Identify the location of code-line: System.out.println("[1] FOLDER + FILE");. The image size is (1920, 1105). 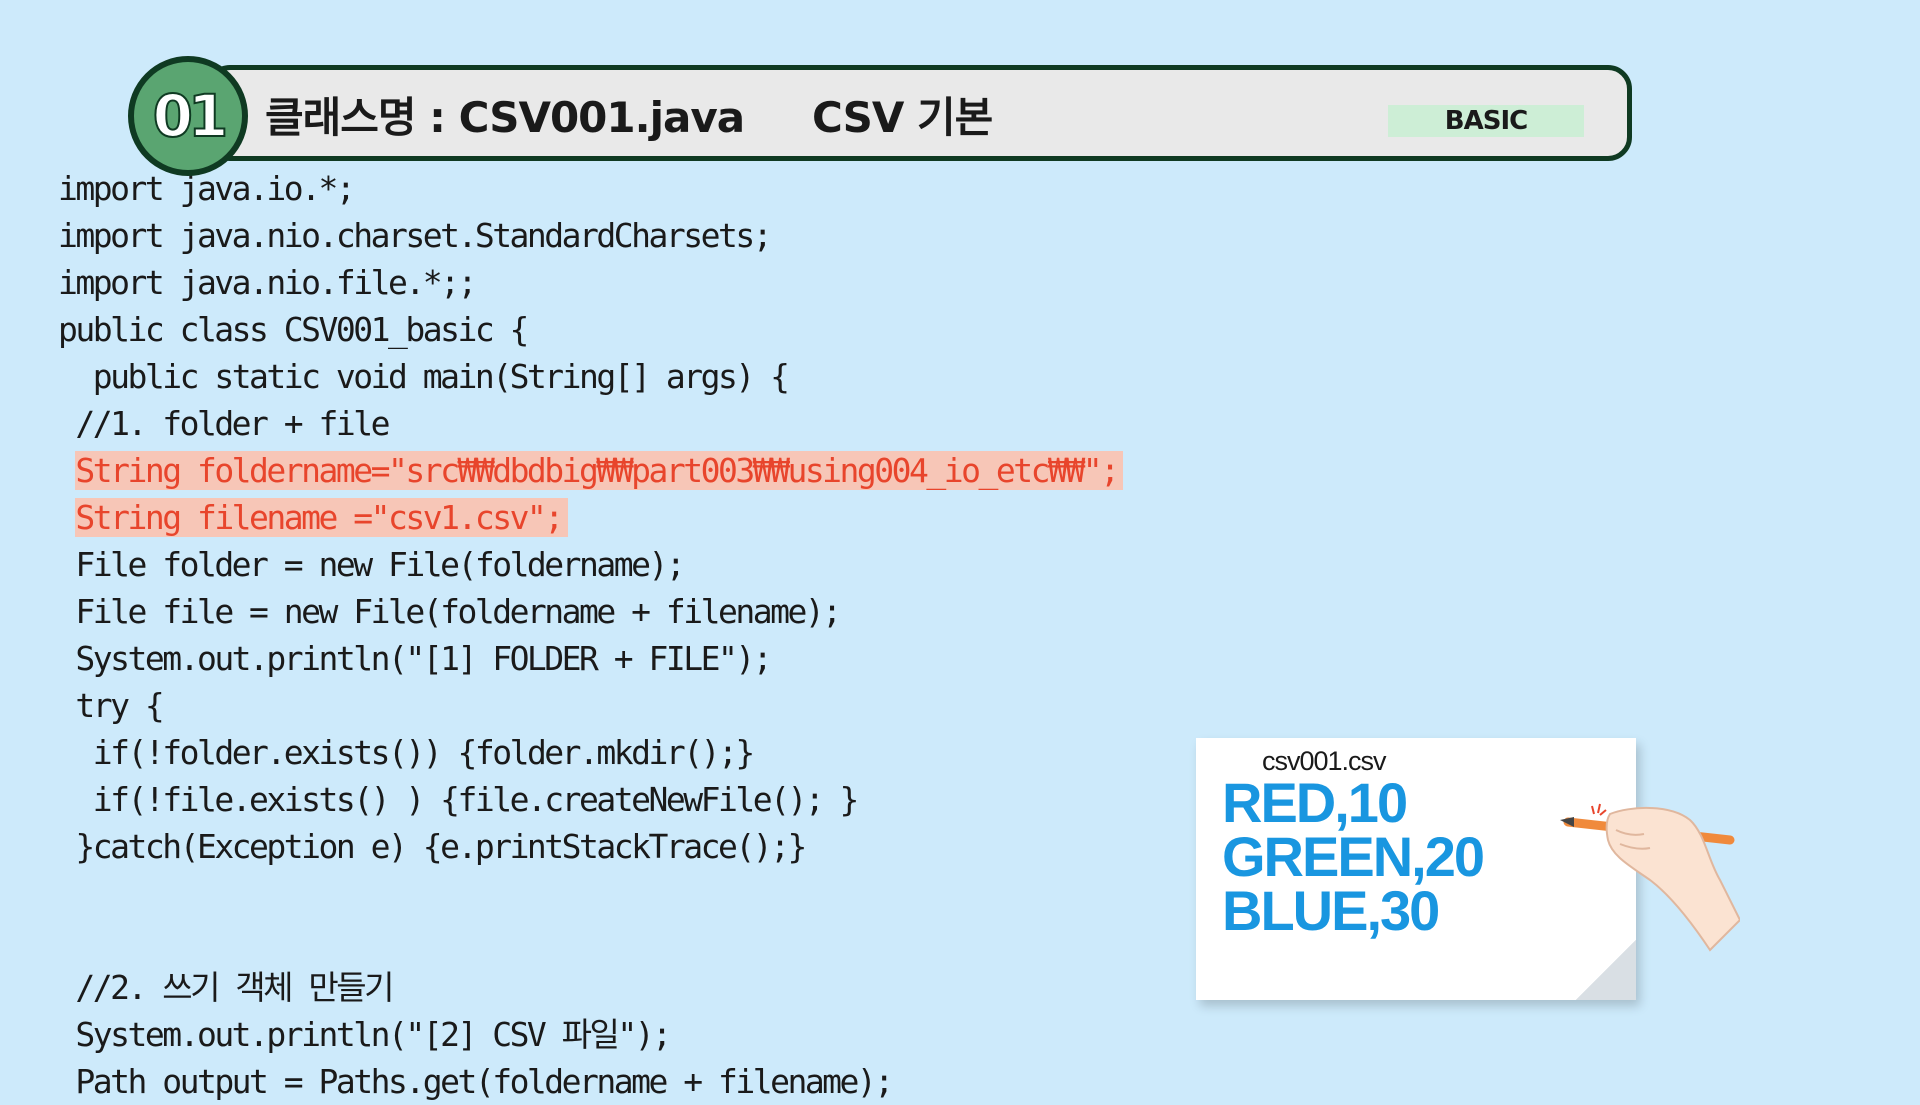
(590, 658).